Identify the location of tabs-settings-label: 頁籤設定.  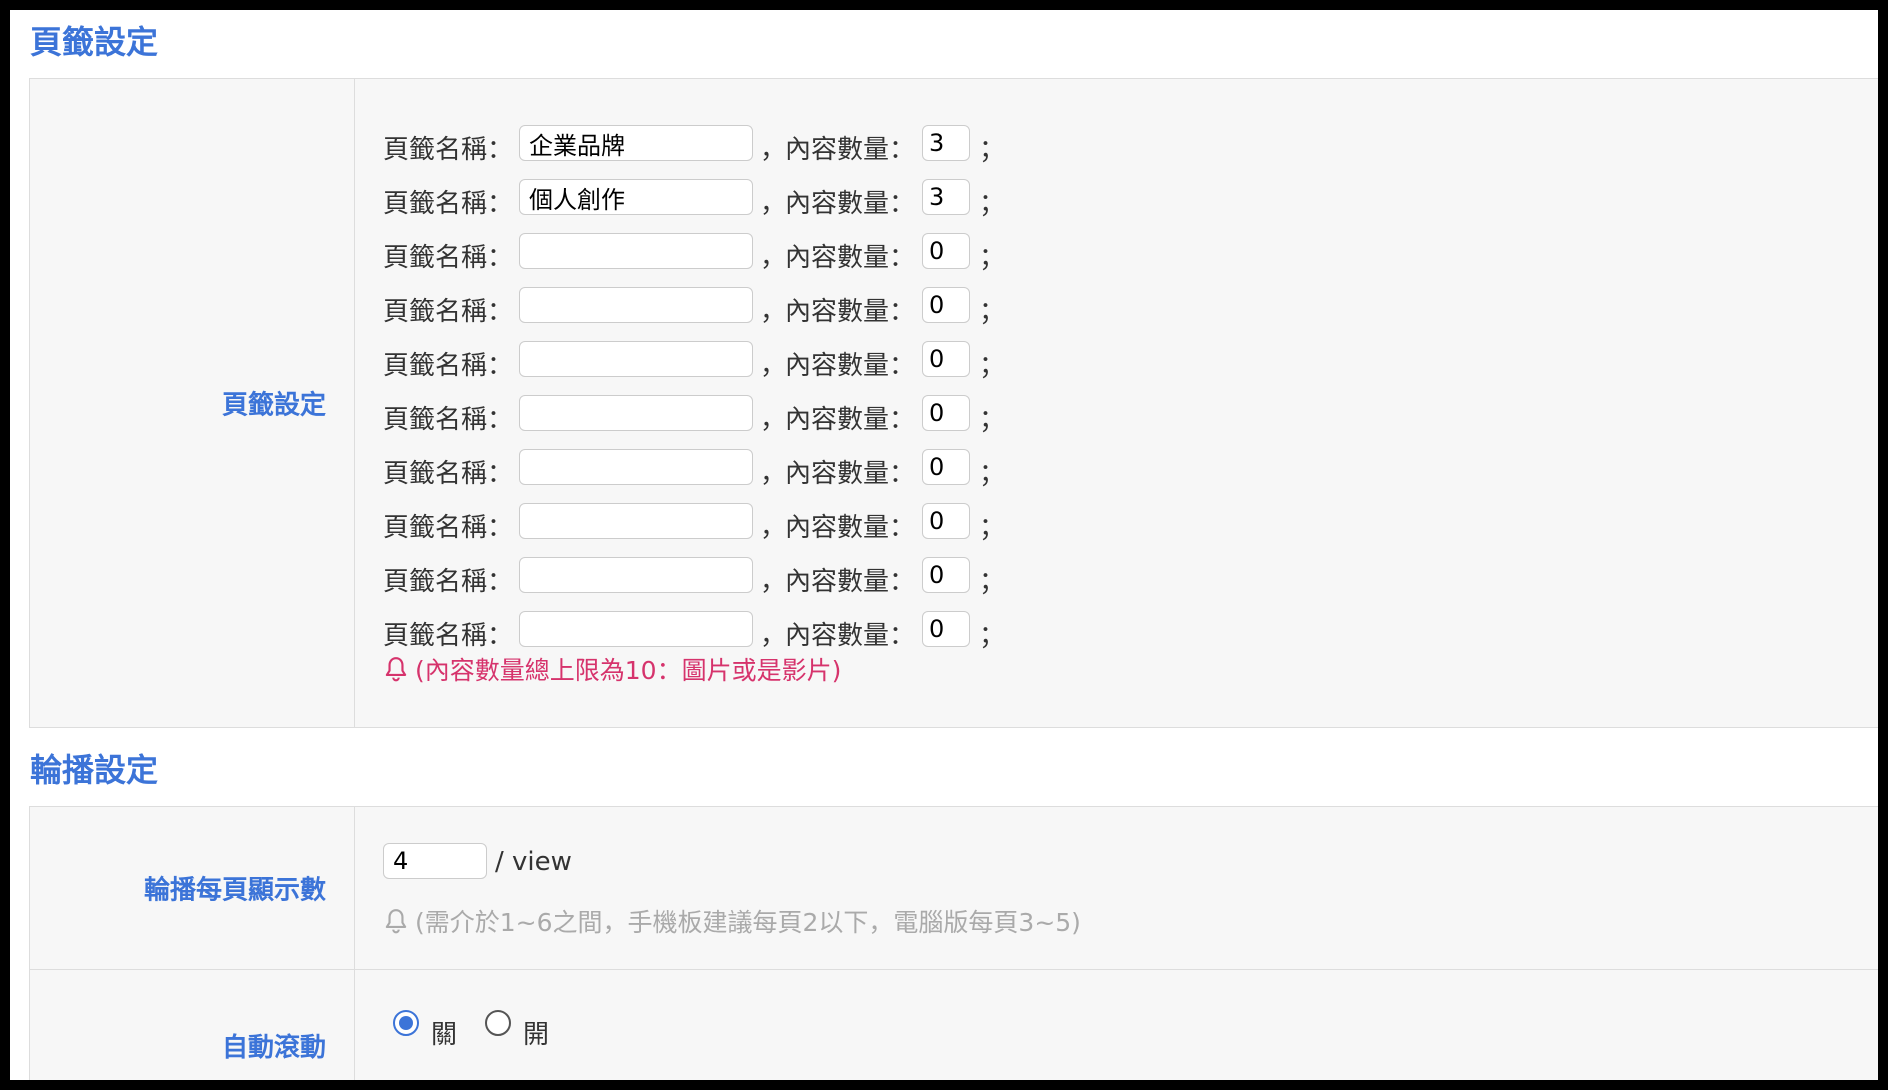
(273, 405).